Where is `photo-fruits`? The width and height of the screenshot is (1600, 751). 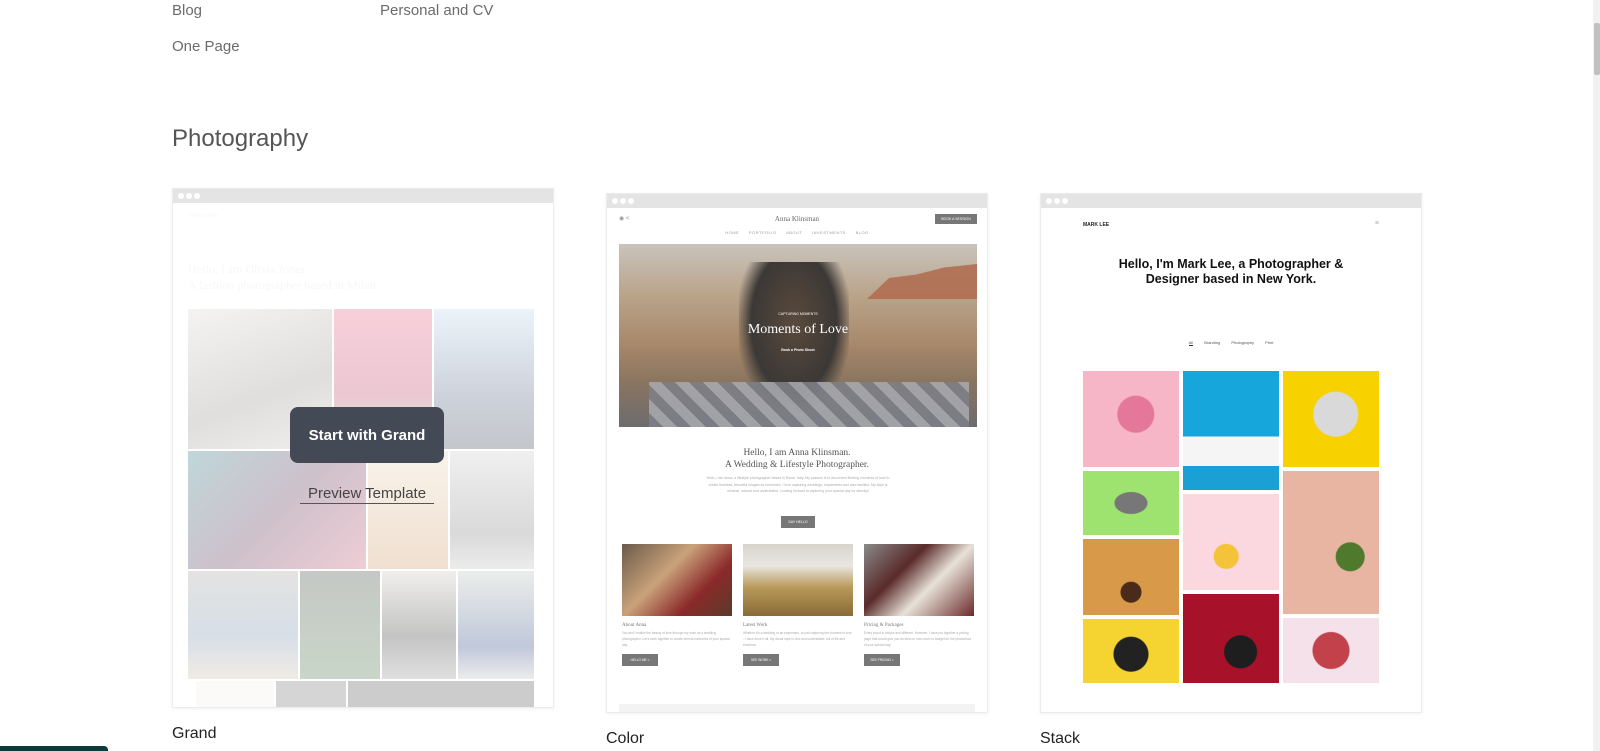 photo-fruits is located at coordinates (1331, 650).